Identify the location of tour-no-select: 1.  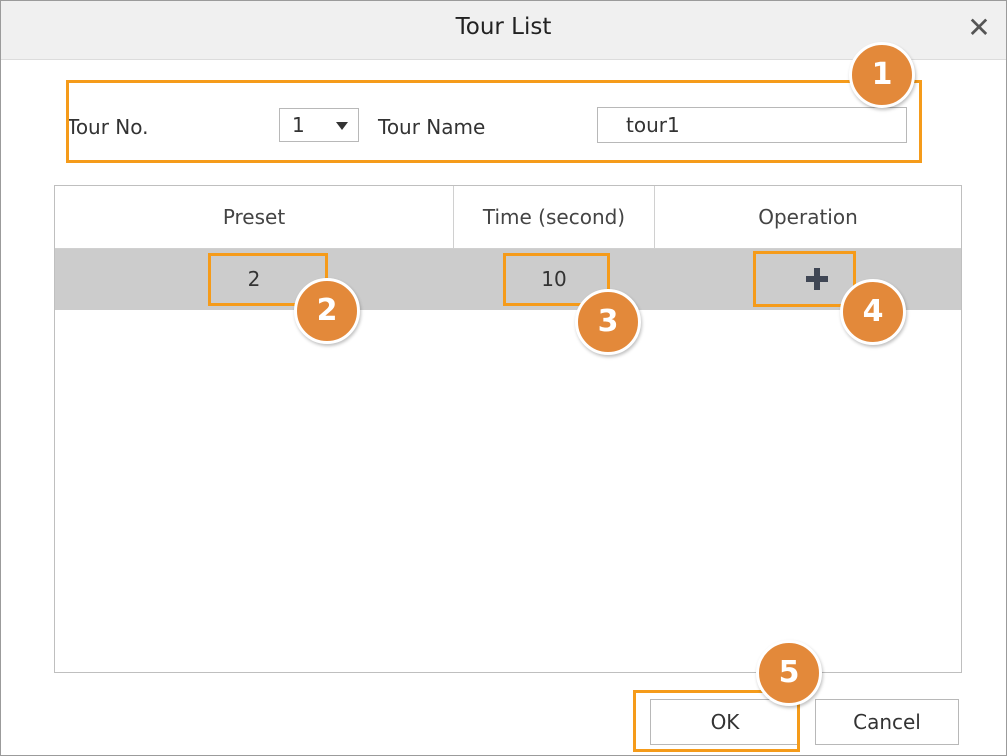
(319, 125).